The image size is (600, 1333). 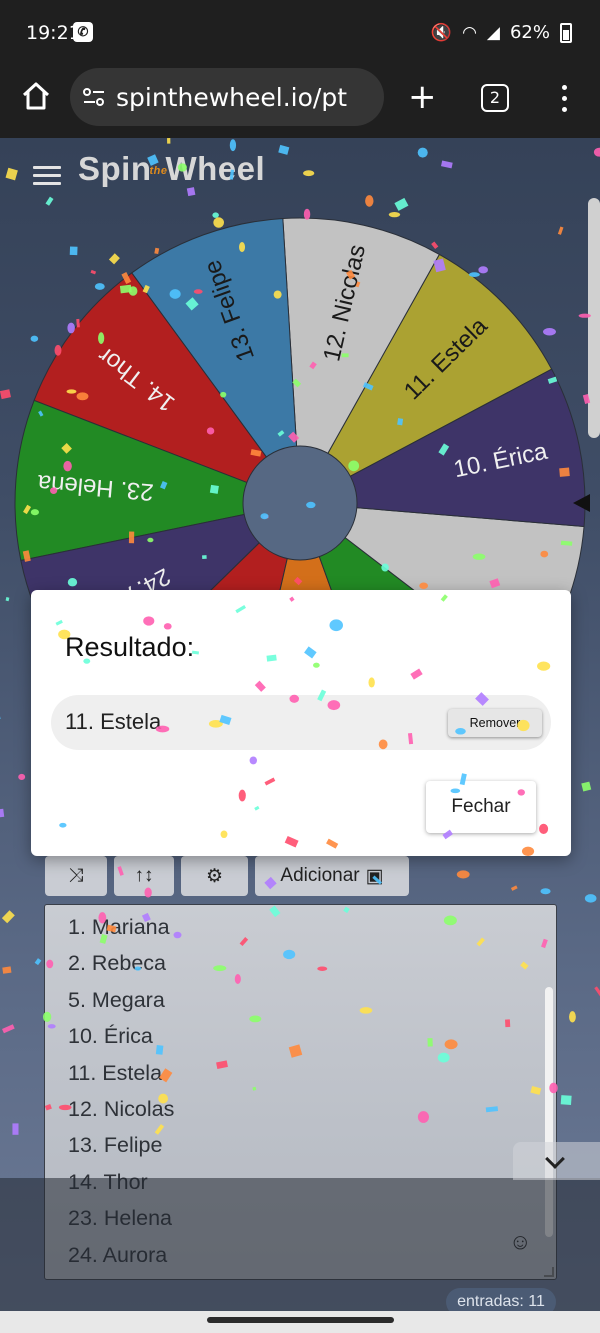 What do you see at coordinates (115, 1072) in the screenshot?
I see `entry-item: 11. Estela` at bounding box center [115, 1072].